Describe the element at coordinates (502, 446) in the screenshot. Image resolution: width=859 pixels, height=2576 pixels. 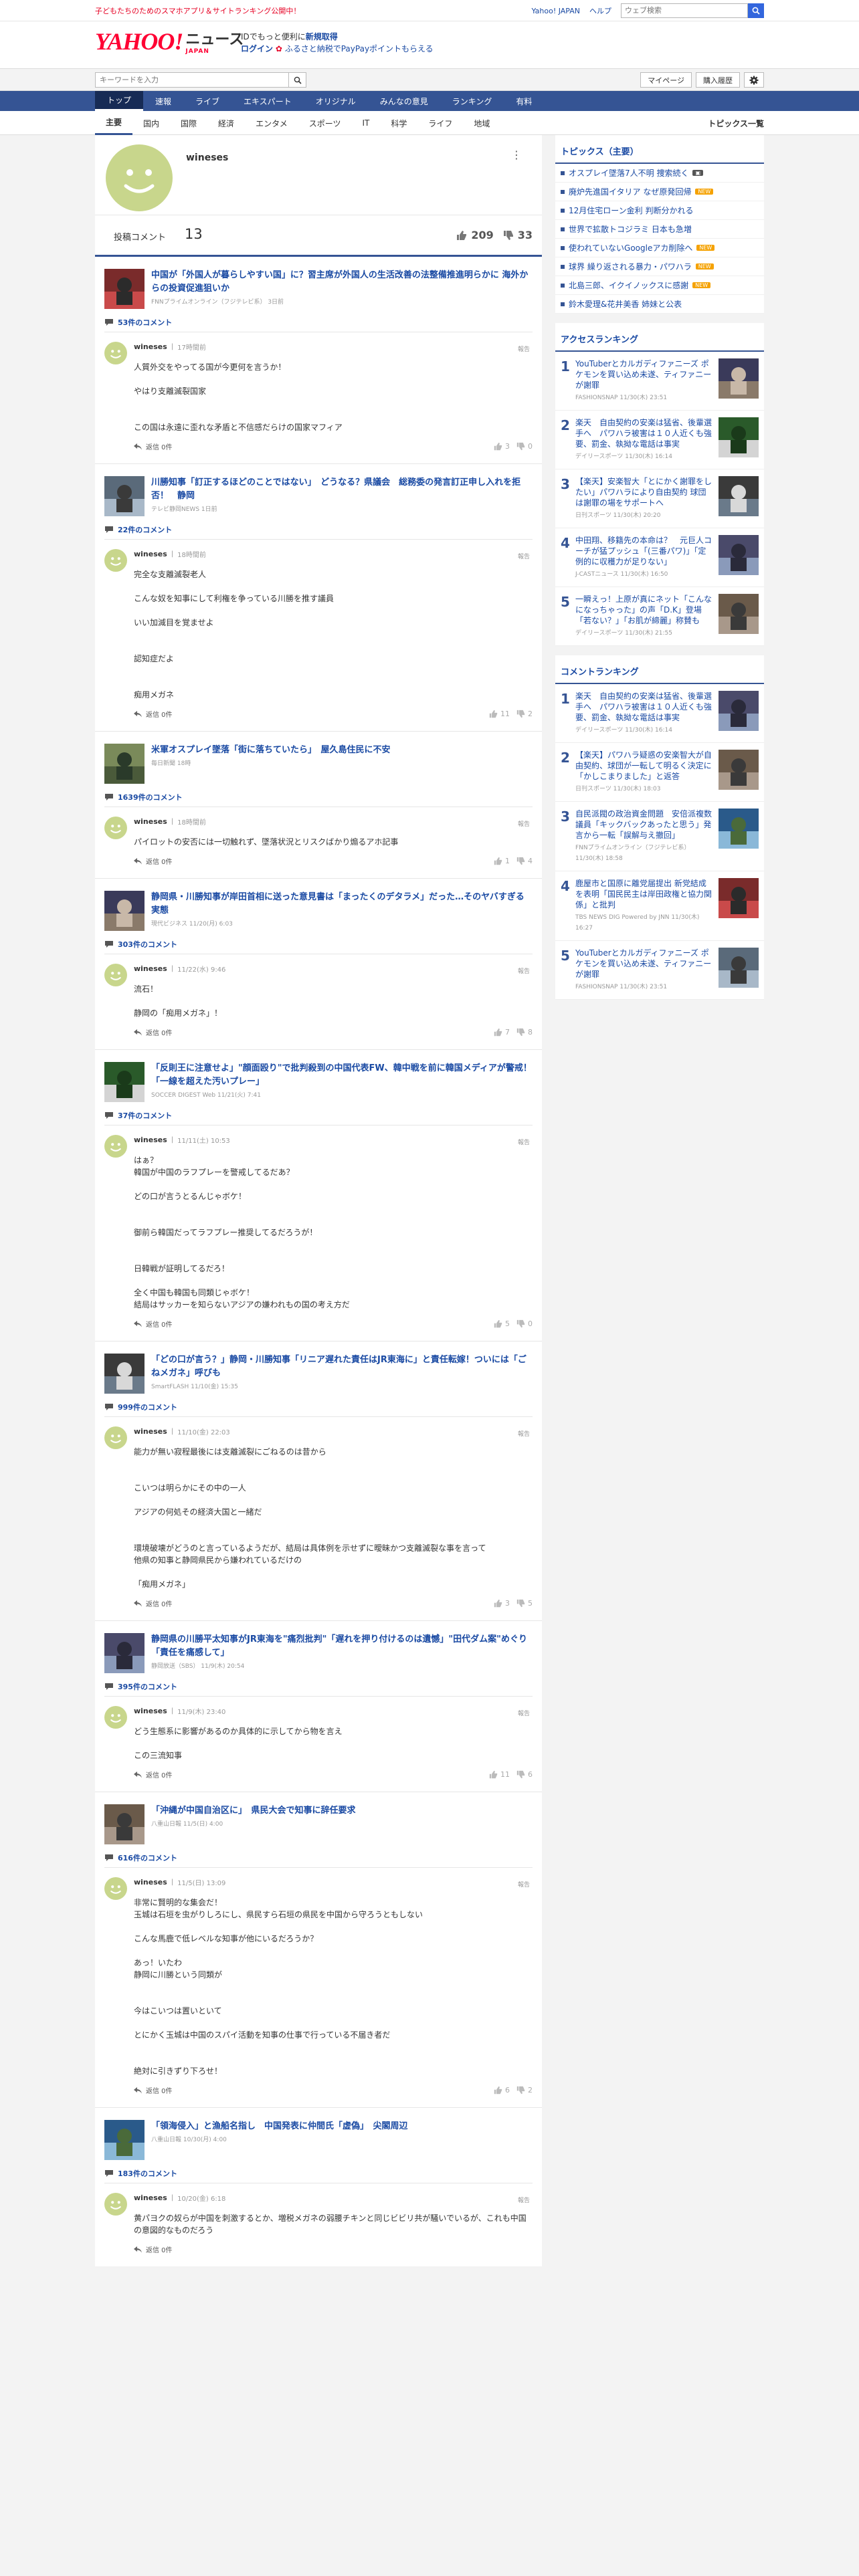
I see `like-button: 3` at that location.